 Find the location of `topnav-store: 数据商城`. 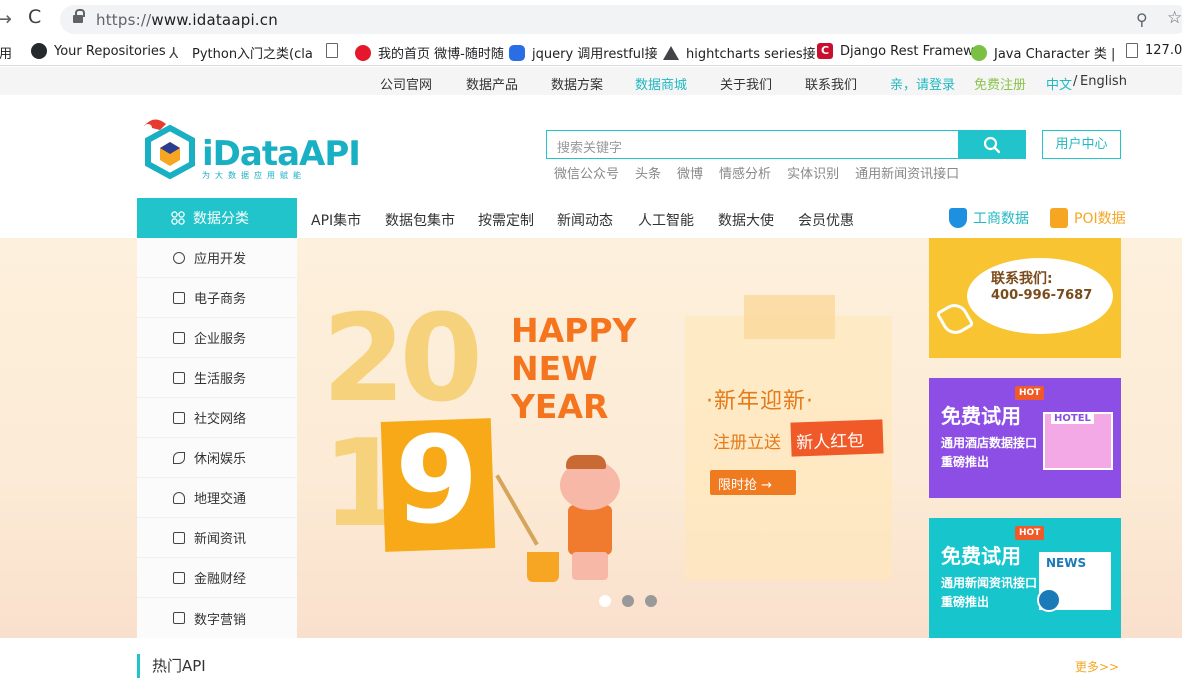

topnav-store: 数据商城 is located at coordinates (661, 83).